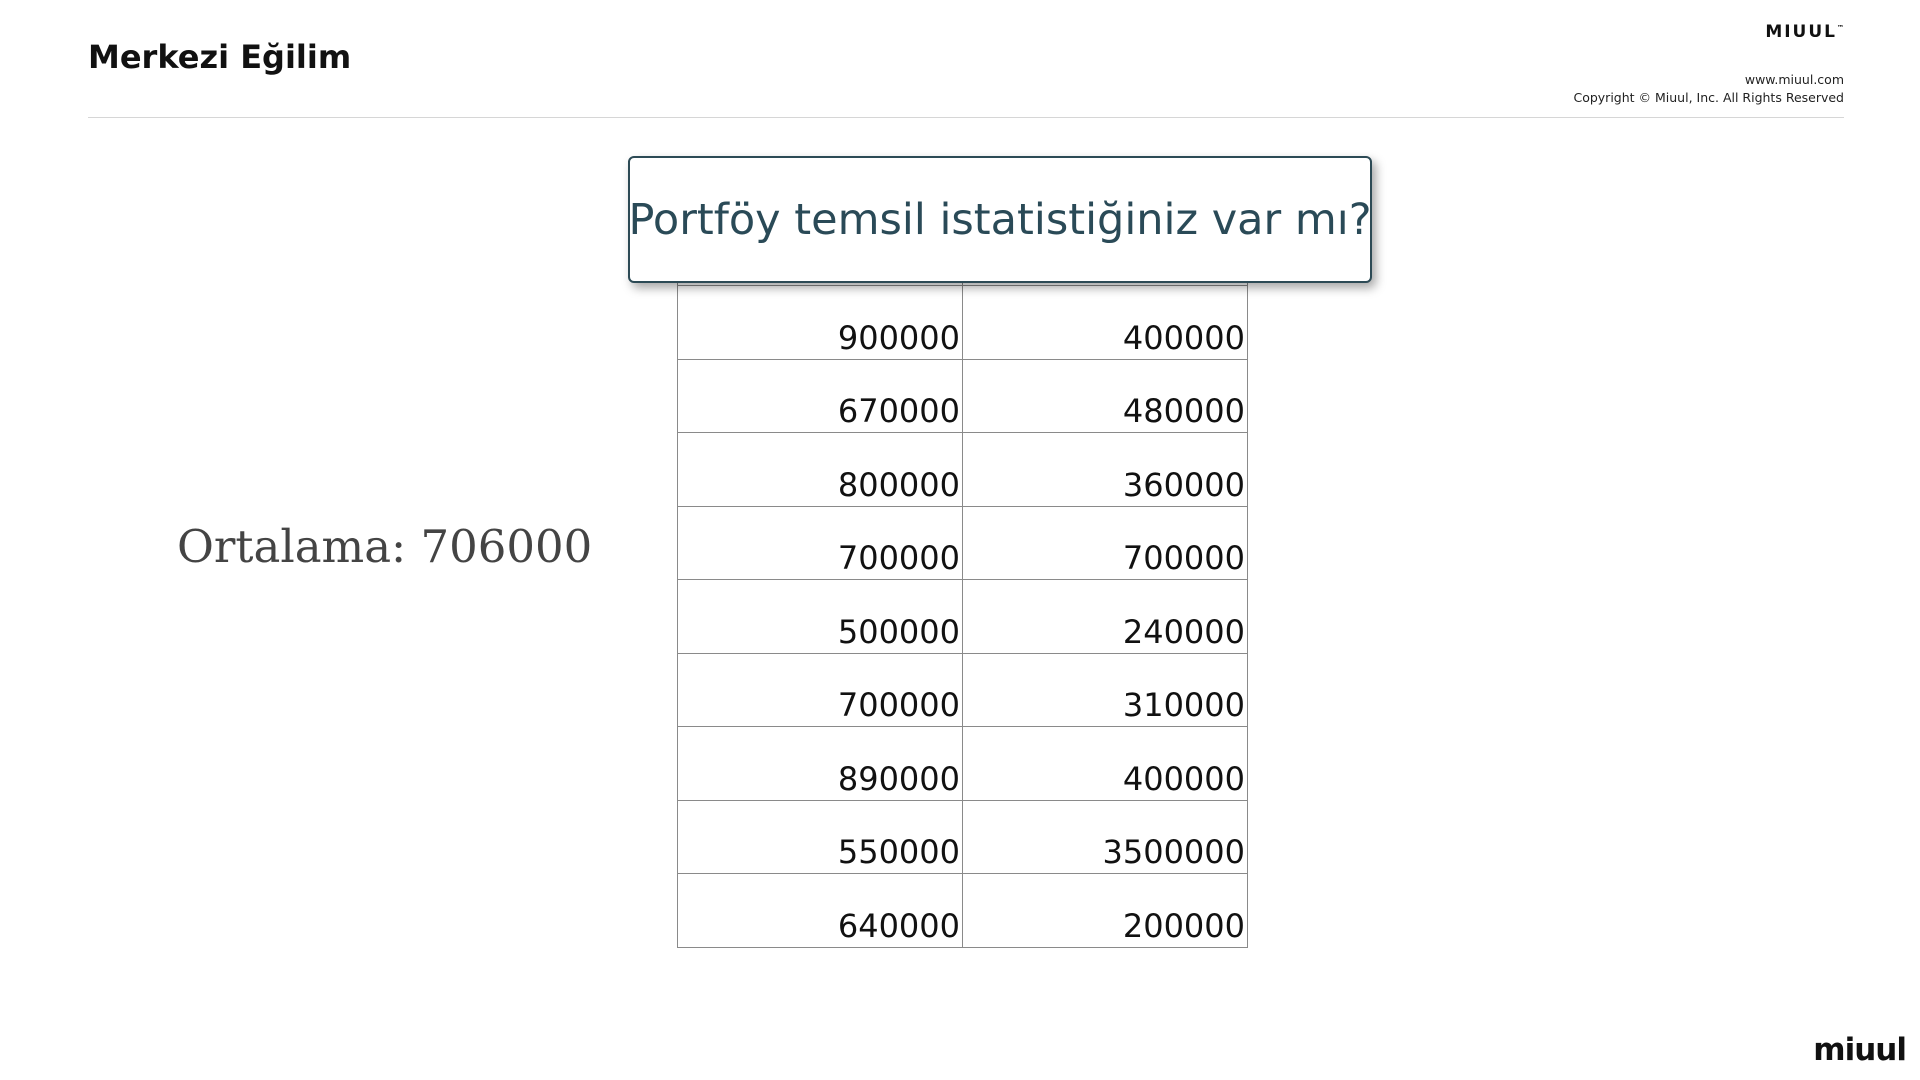 This screenshot has height=1080, width=1920. Describe the element at coordinates (820, 910) in the screenshot. I see `table-cell: 640000` at that location.